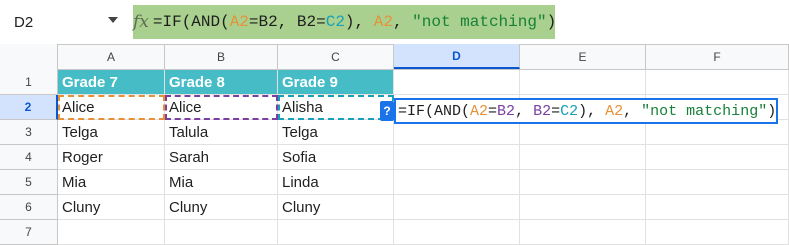 This screenshot has width=789, height=245. Describe the element at coordinates (583, 182) in the screenshot. I see `cell-e5` at that location.